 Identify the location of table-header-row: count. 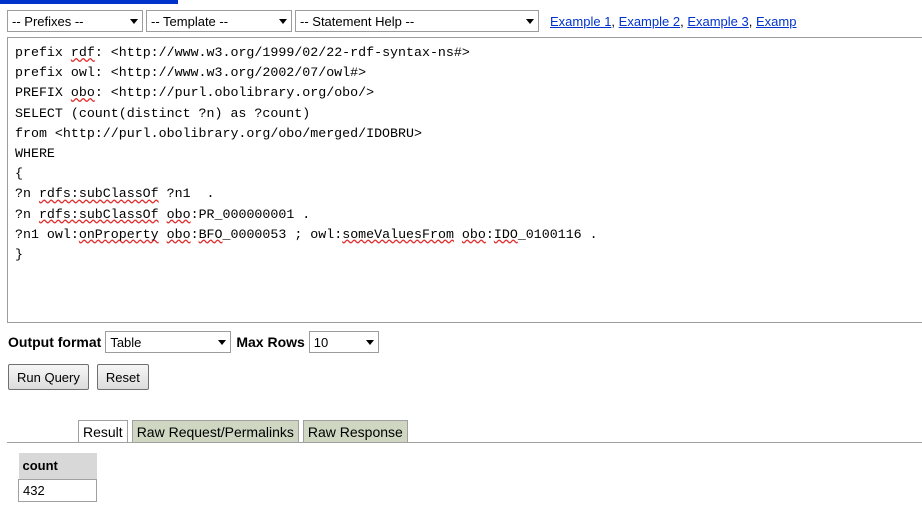
(57, 466).